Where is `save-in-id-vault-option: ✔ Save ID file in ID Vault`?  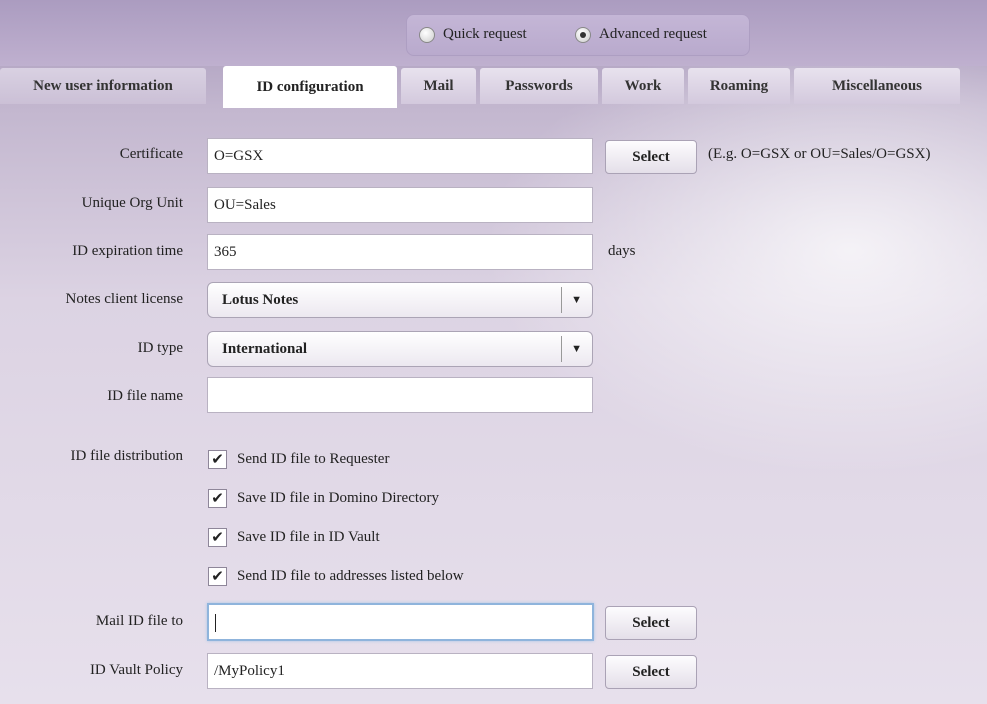
save-in-id-vault-option: ✔ Save ID file in ID Vault is located at coordinates (294, 537).